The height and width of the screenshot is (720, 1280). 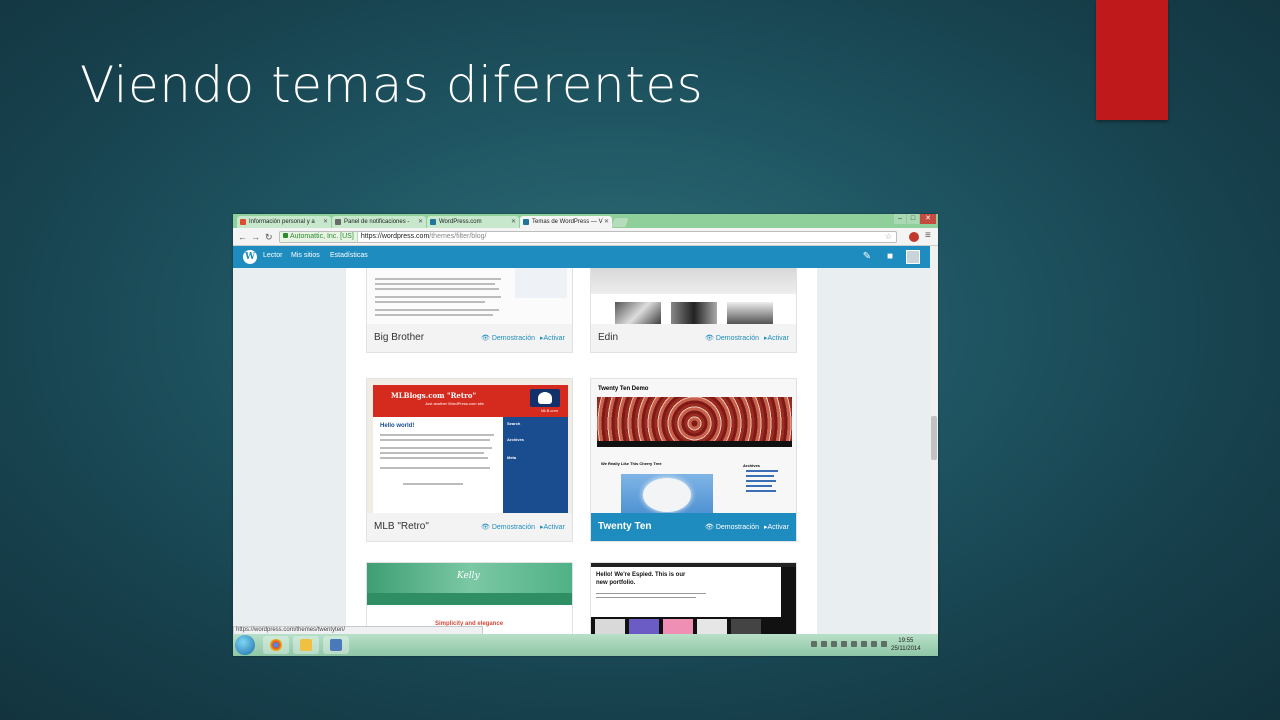 What do you see at coordinates (914, 237) in the screenshot?
I see `extension-icon` at bounding box center [914, 237].